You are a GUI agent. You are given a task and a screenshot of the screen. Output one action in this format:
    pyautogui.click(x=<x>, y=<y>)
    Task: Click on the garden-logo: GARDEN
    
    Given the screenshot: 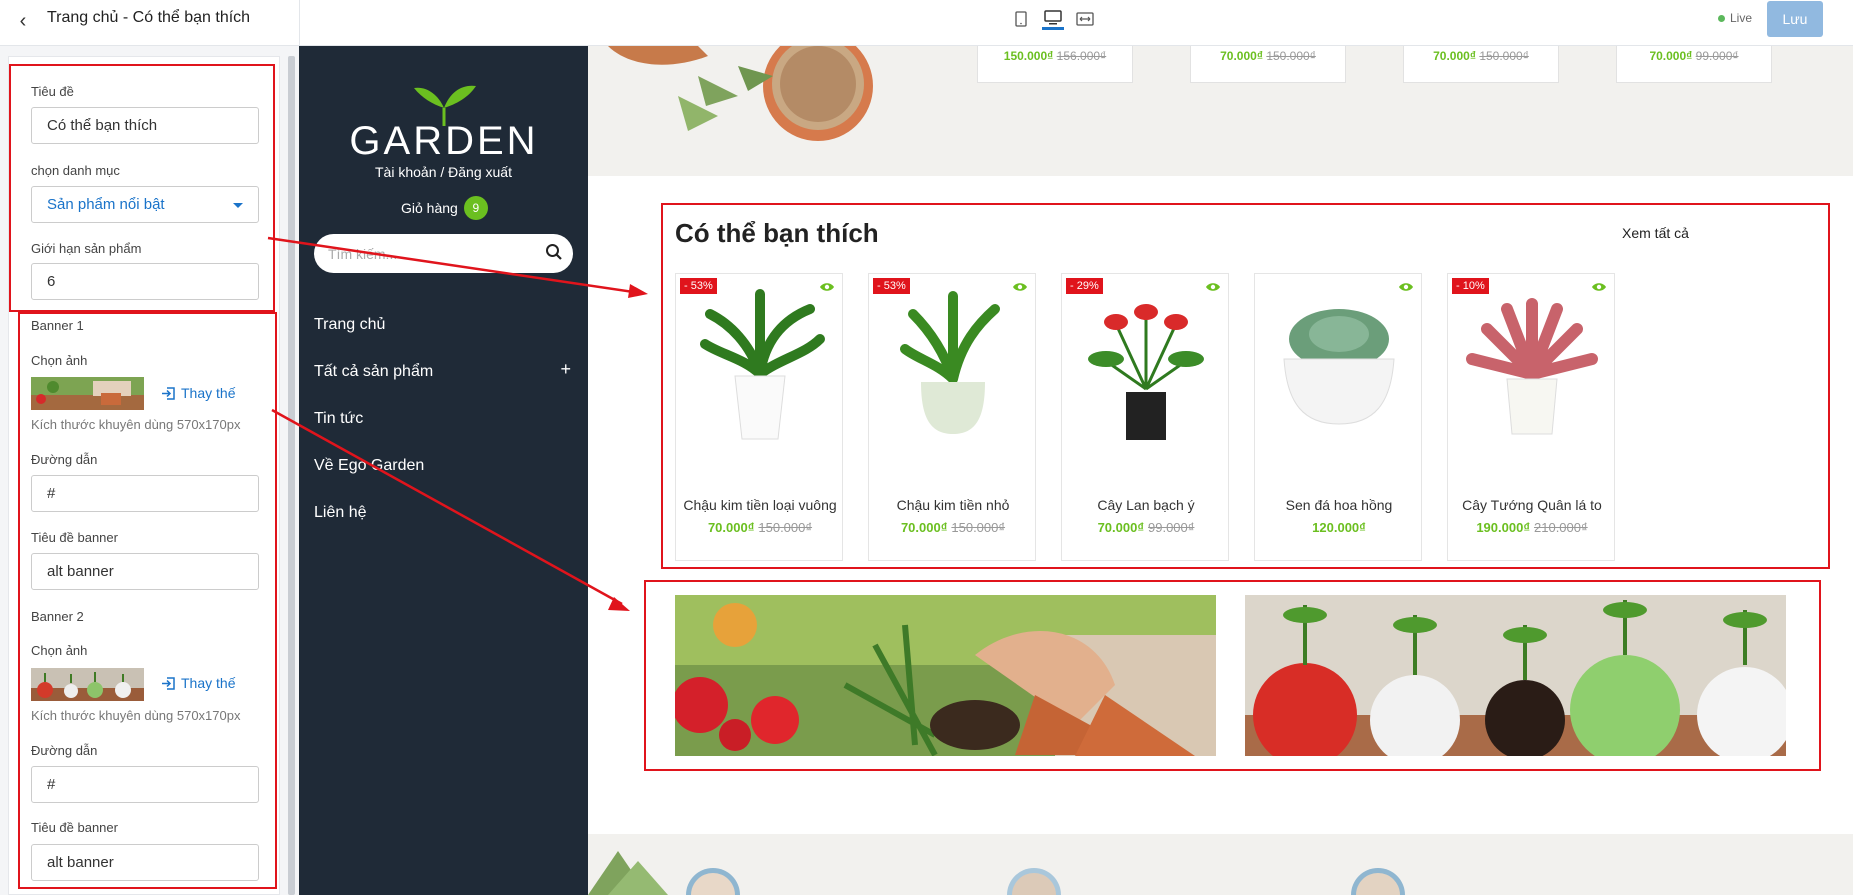 What is the action you would take?
    pyautogui.click(x=444, y=114)
    